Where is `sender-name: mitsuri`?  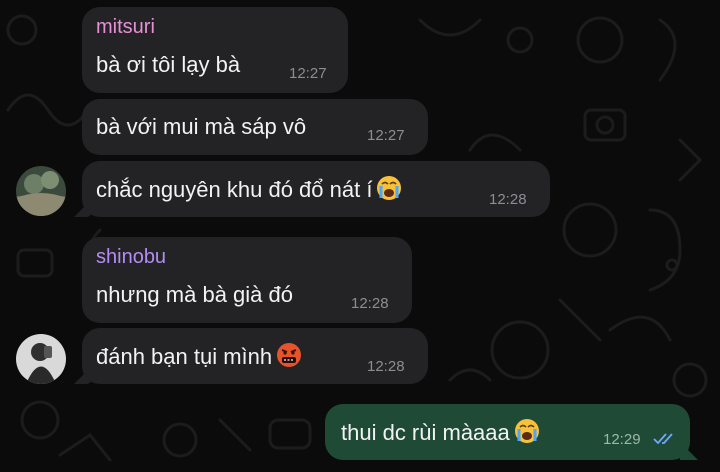
sender-name: mitsuri is located at coordinates (125, 27).